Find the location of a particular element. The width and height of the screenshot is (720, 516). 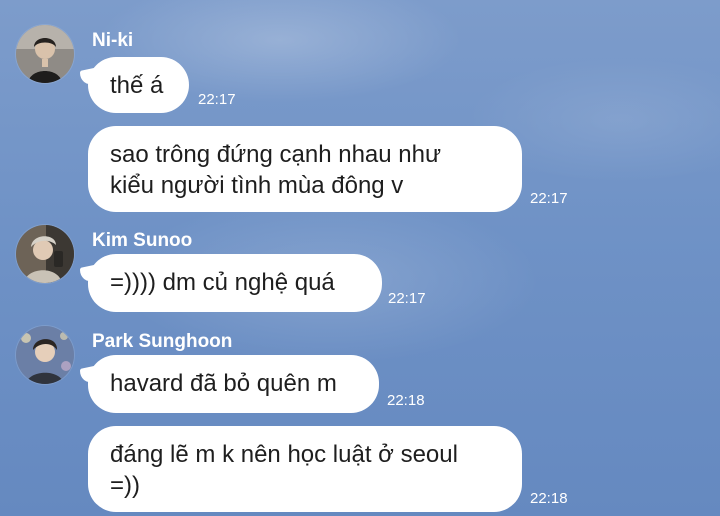

sender-name: Park Sunghoon is located at coordinates (162, 341).